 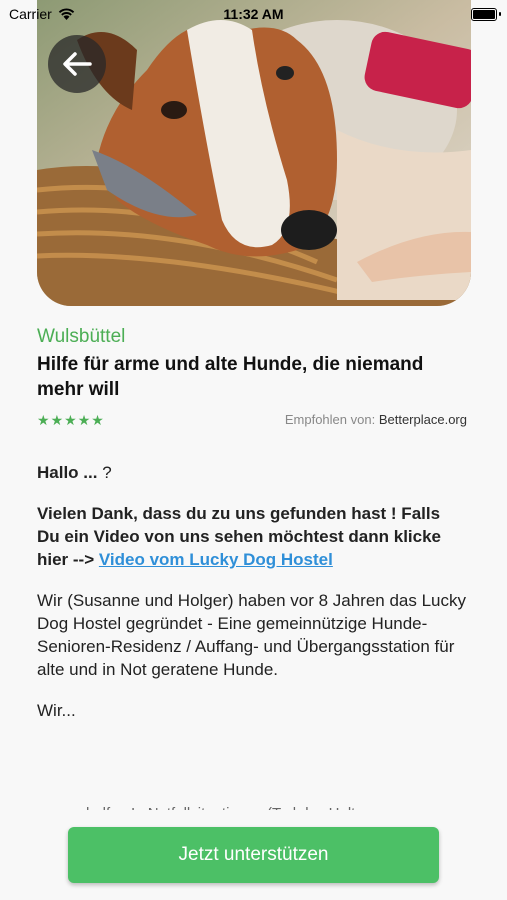 I want to click on rating-stars: ★ ★ ★ ★ ★, so click(x=70, y=420).